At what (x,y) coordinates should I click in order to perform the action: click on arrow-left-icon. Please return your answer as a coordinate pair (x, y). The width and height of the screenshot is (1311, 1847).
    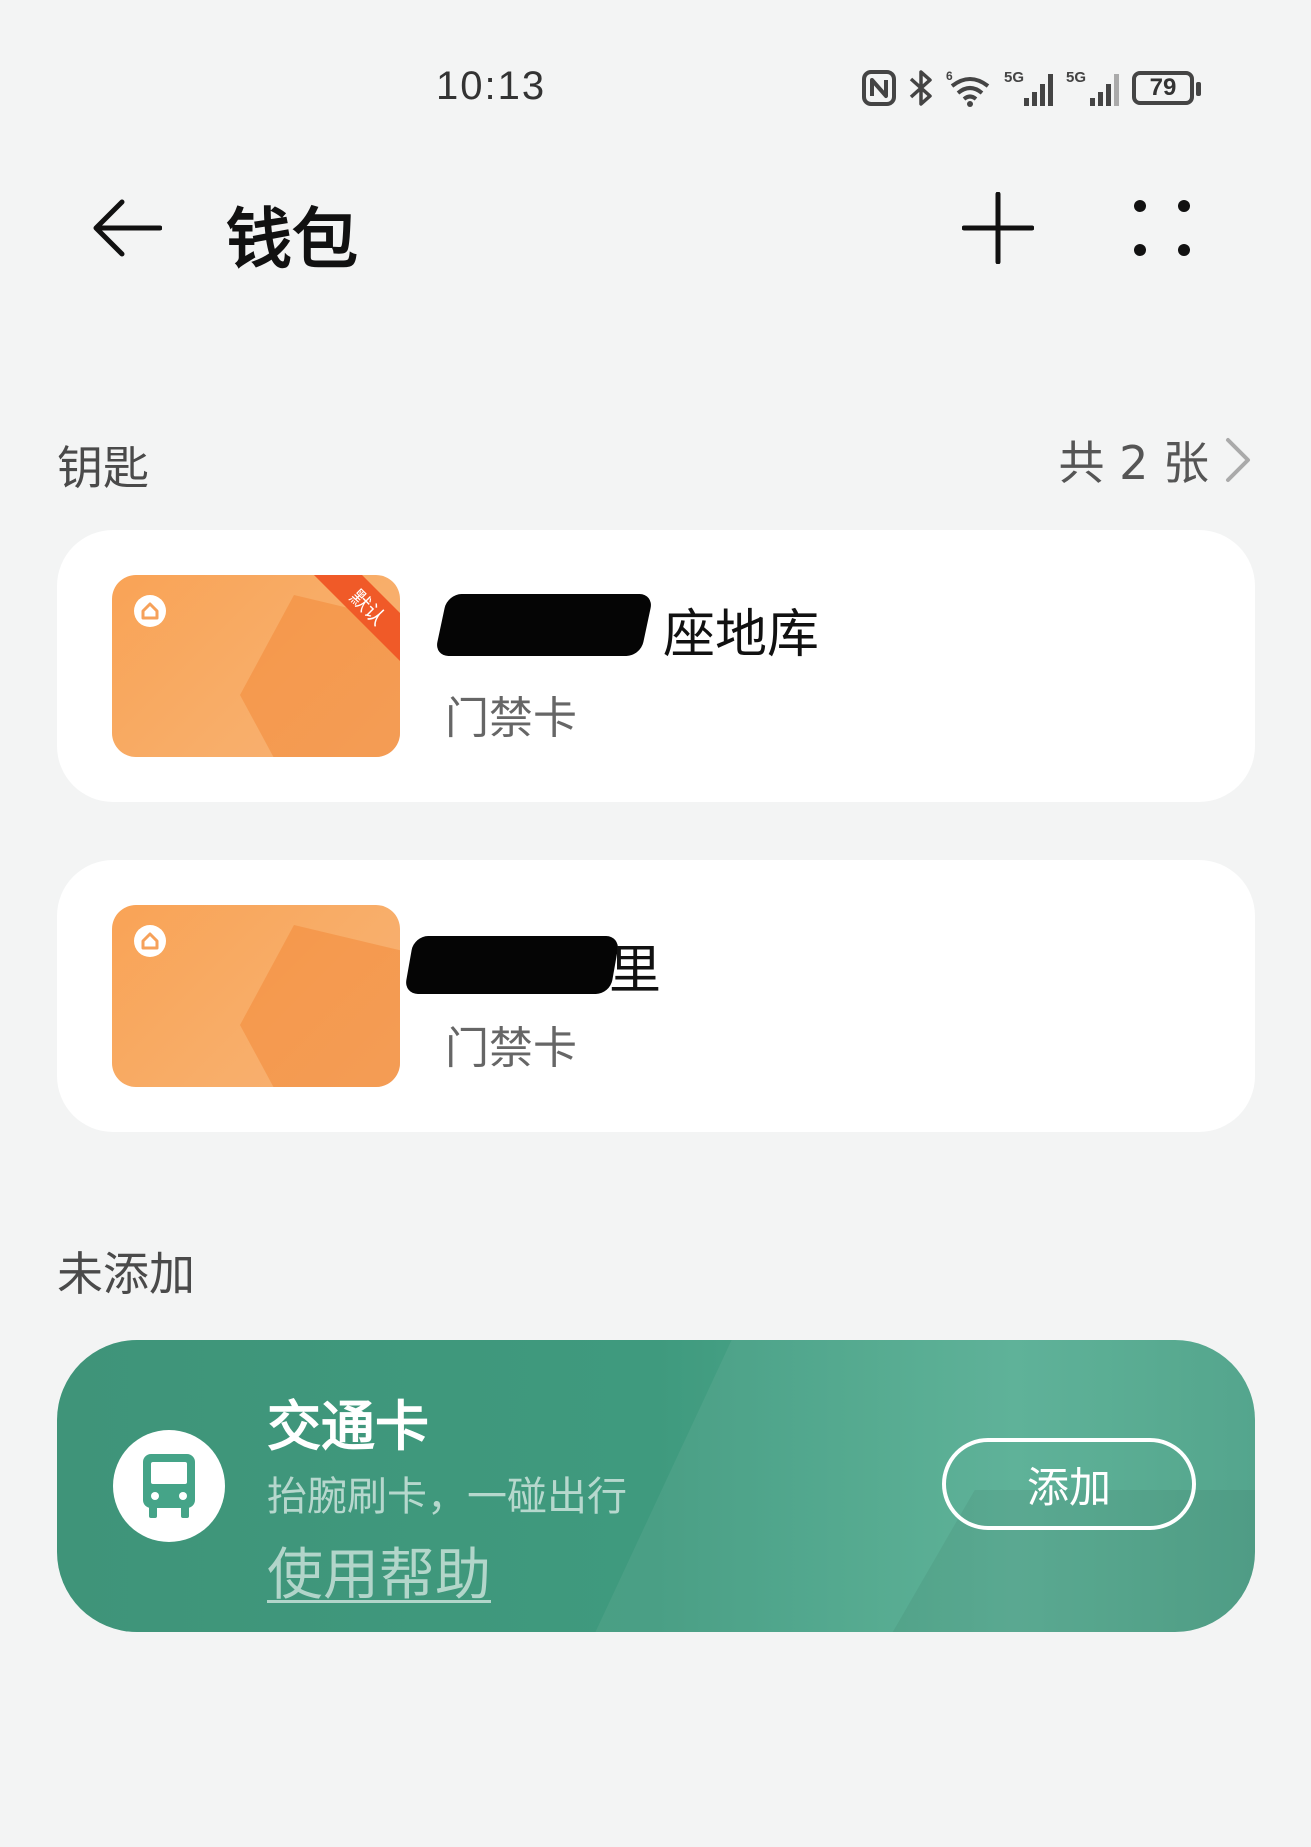
    Looking at the image, I should click on (127, 228).